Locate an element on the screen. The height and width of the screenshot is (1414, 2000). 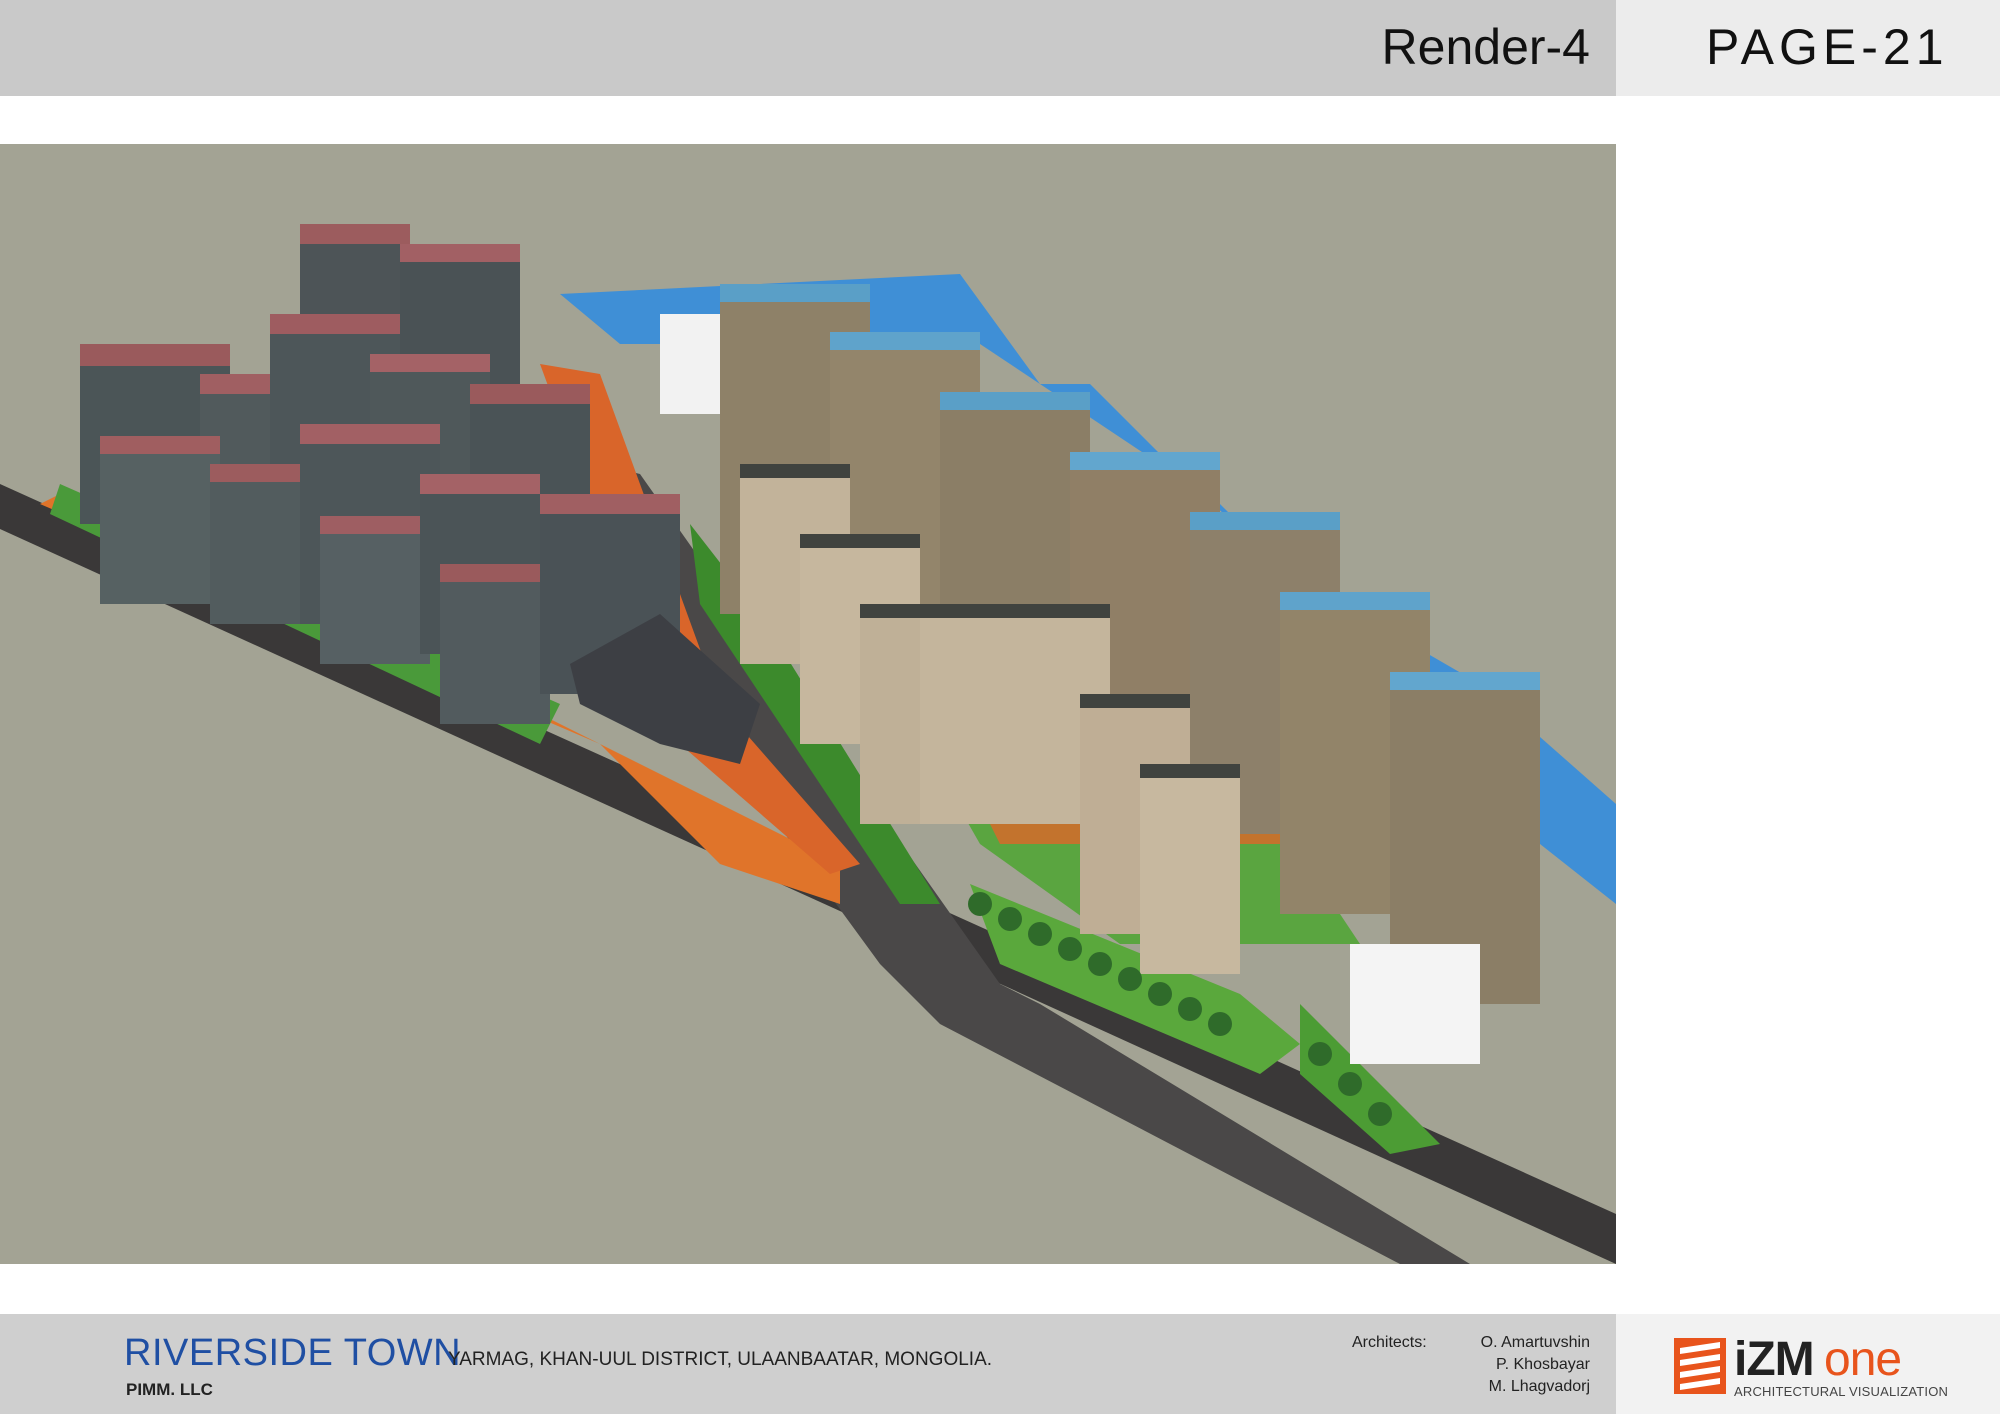
logo-text-izm: iZM is located at coordinates (1774, 1359).